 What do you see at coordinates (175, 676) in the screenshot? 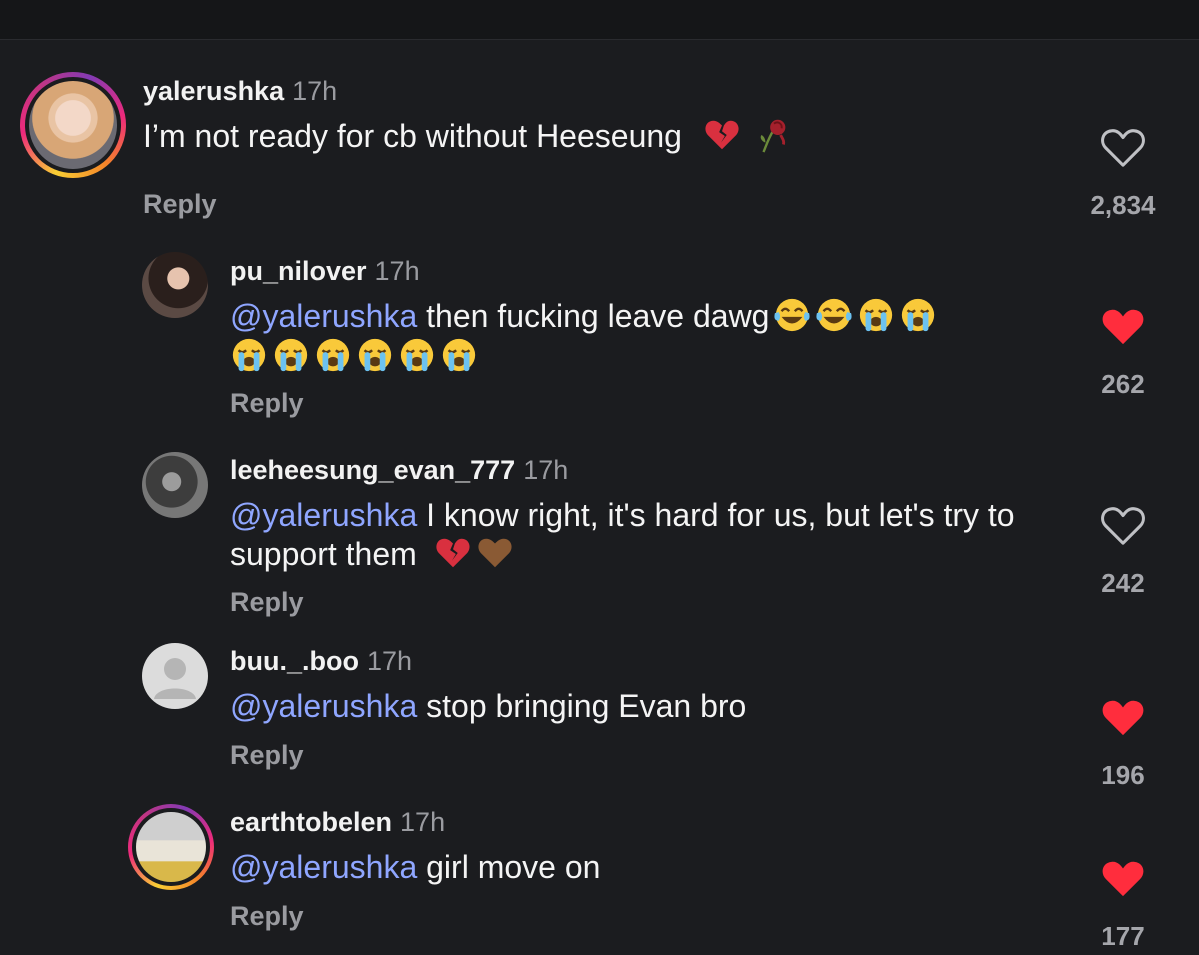
I see `default-avatar-icon` at bounding box center [175, 676].